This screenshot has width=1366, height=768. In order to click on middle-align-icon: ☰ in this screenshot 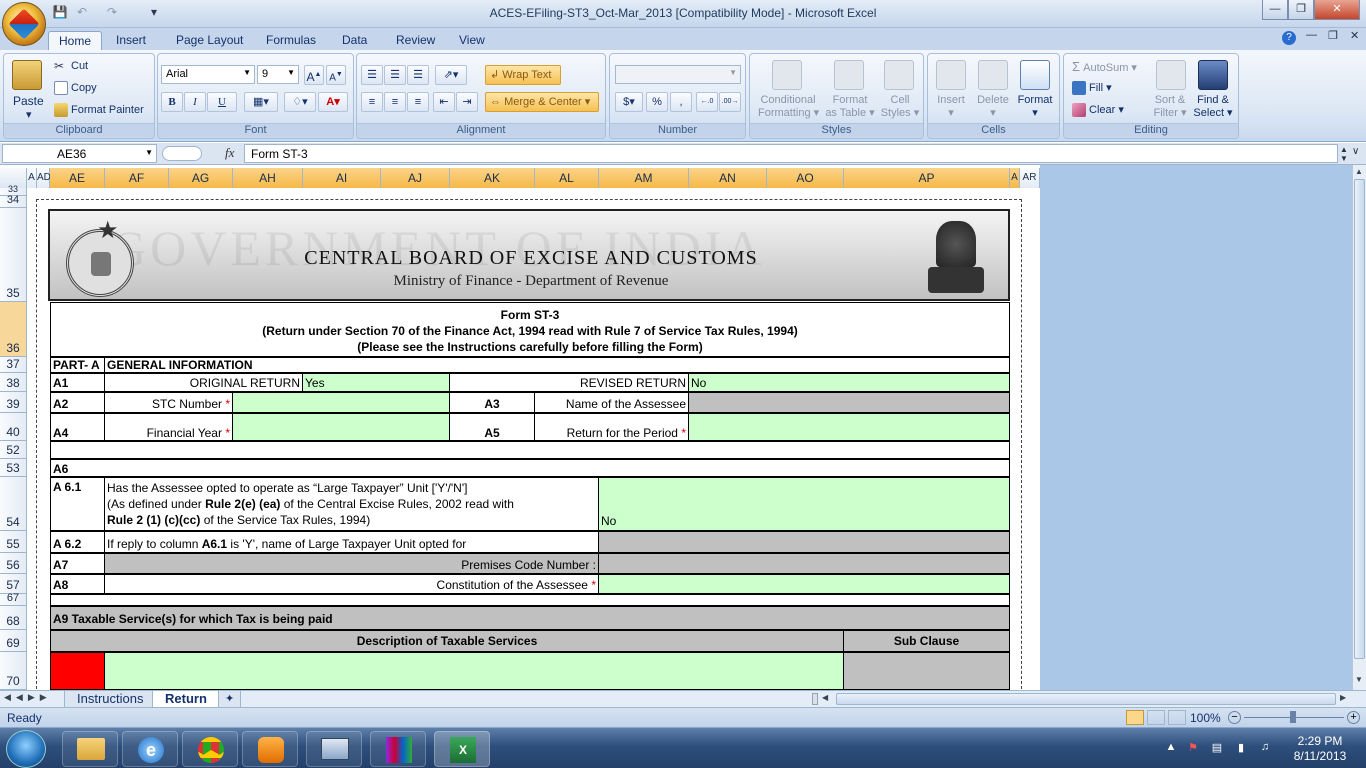, I will do `click(395, 75)`.